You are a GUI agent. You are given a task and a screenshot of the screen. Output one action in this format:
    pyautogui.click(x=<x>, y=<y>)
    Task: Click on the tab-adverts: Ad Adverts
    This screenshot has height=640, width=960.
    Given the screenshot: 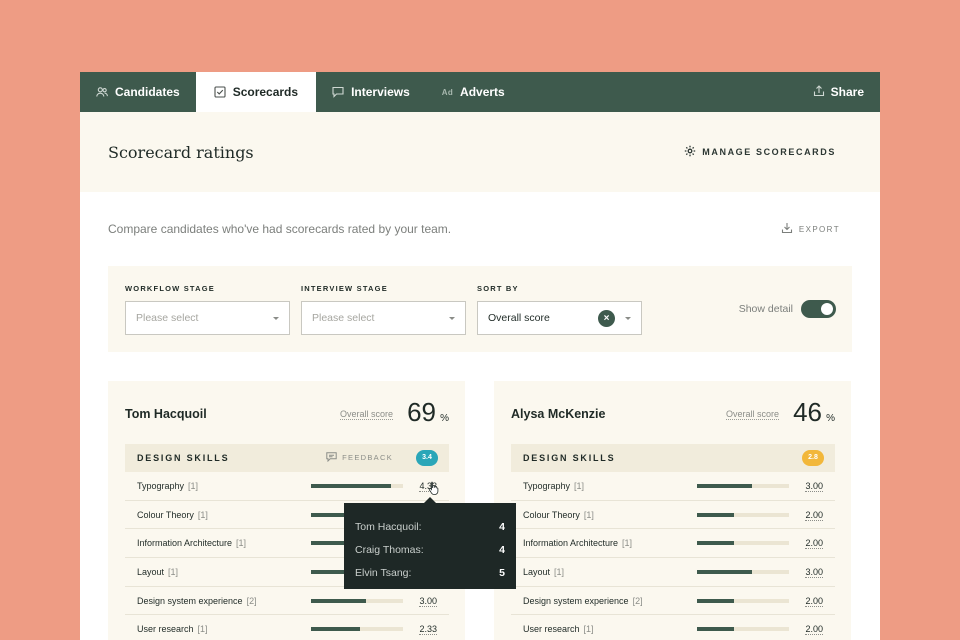 What is the action you would take?
    pyautogui.click(x=473, y=92)
    